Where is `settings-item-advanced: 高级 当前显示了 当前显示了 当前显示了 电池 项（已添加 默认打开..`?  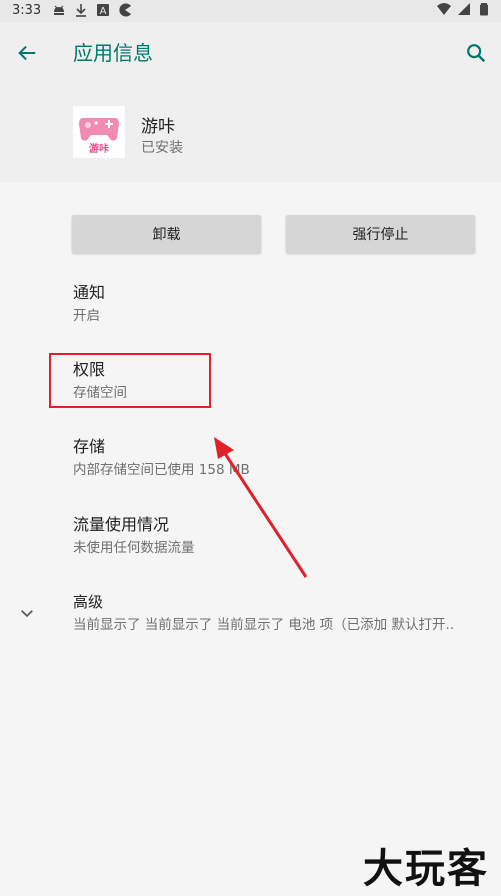
settings-item-advanced: 高级 当前显示了 当前显示了 当前显示了 电池 项（已添加 默认打开.. is located at coordinates (280, 613).